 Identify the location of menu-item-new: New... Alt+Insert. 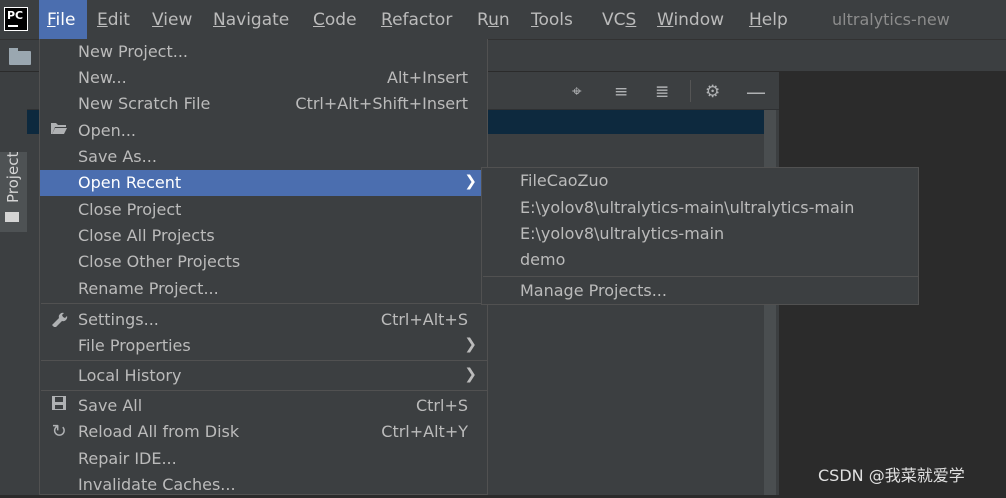
(263, 78).